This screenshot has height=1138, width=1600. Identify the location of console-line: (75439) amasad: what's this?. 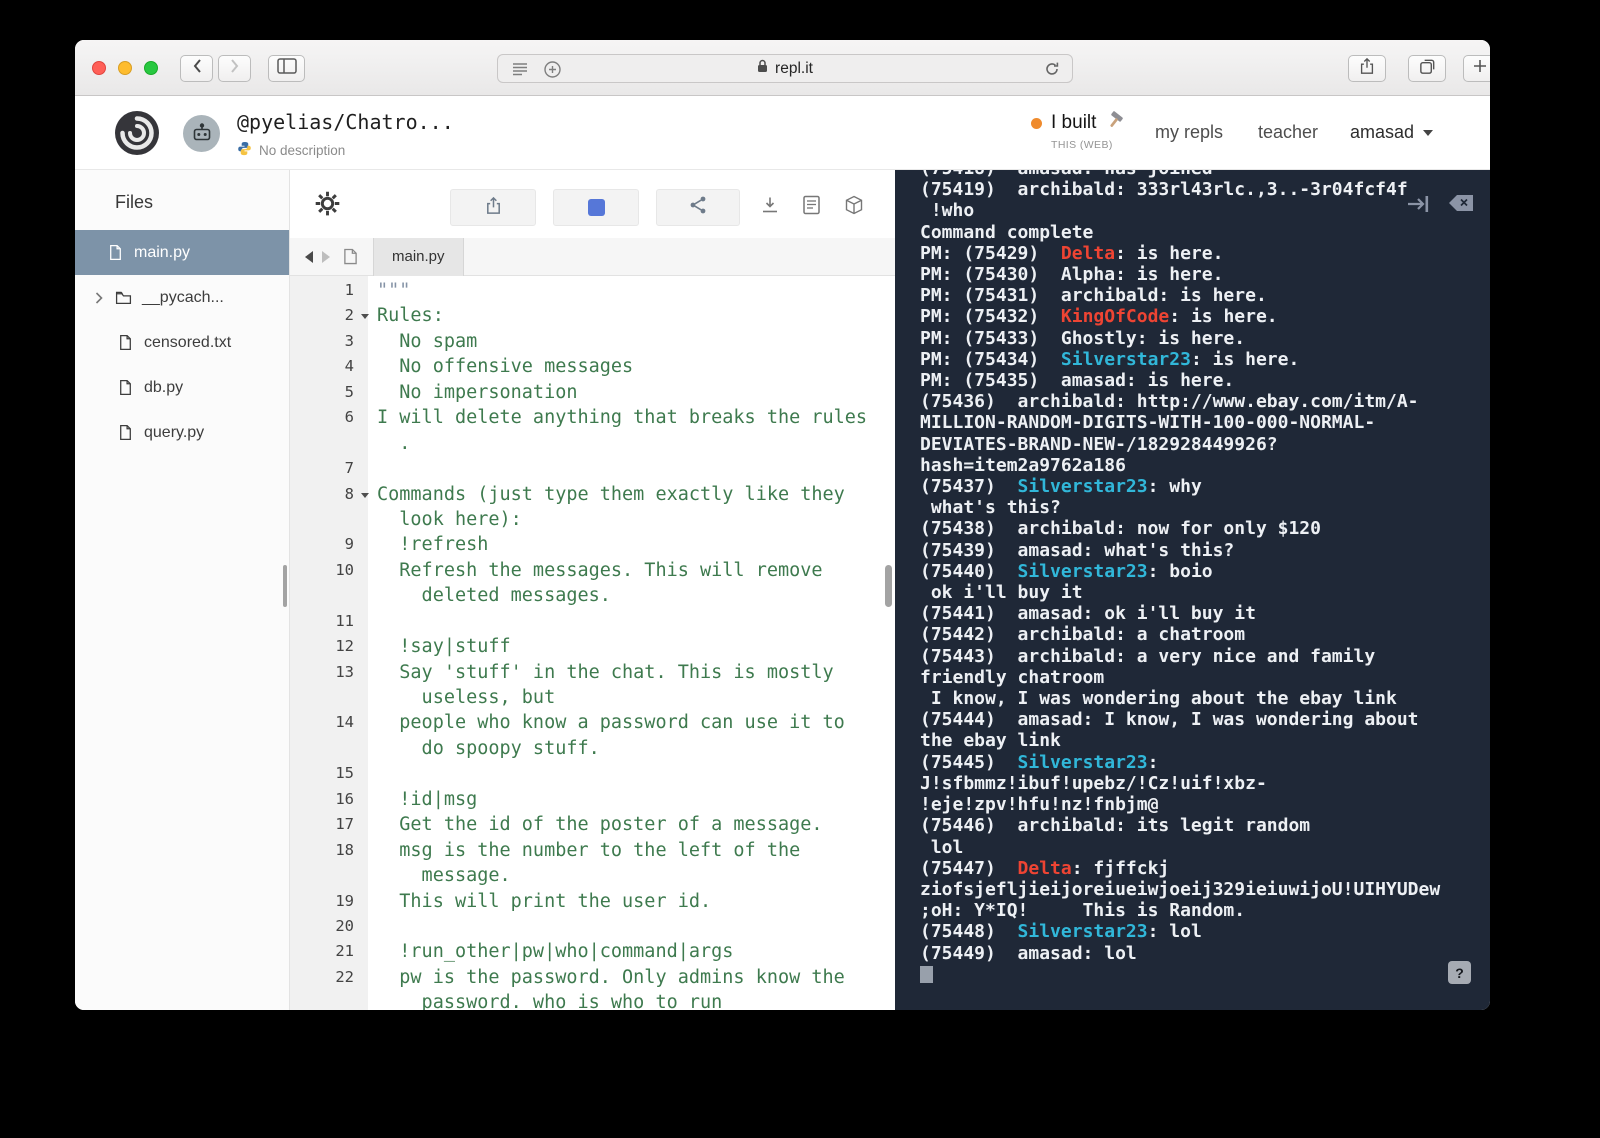
(1077, 550).